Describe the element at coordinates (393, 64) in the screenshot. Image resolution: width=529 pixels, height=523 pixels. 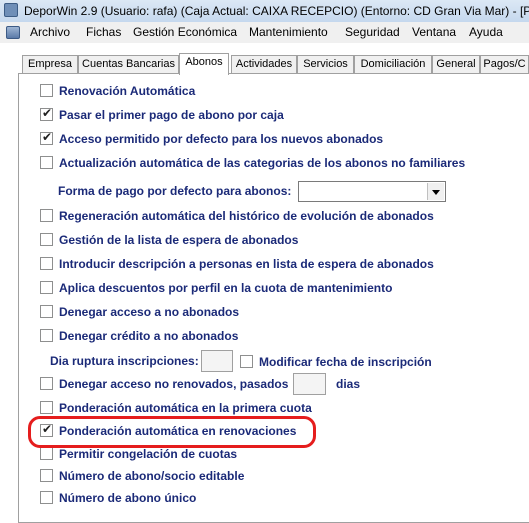
I see `tab-domiciliacion: Domiciliación` at that location.